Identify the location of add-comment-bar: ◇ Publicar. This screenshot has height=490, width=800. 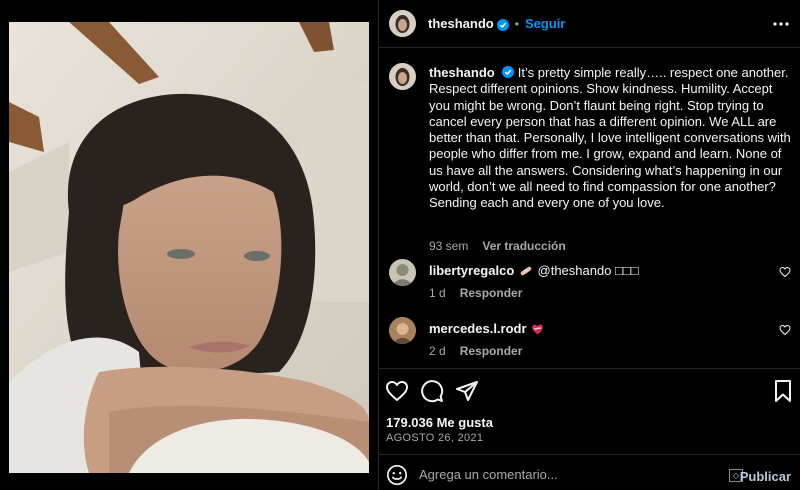
(589, 472).